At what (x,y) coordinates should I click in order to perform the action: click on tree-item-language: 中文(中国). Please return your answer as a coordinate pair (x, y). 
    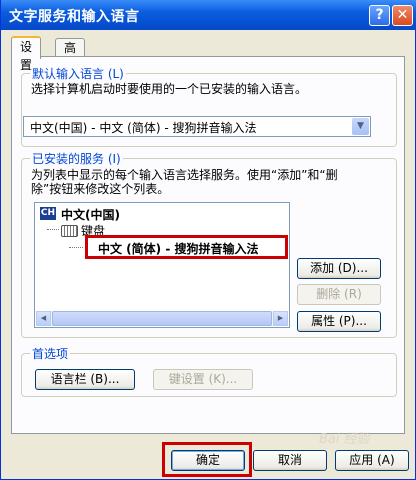
    Looking at the image, I should click on (90, 214).